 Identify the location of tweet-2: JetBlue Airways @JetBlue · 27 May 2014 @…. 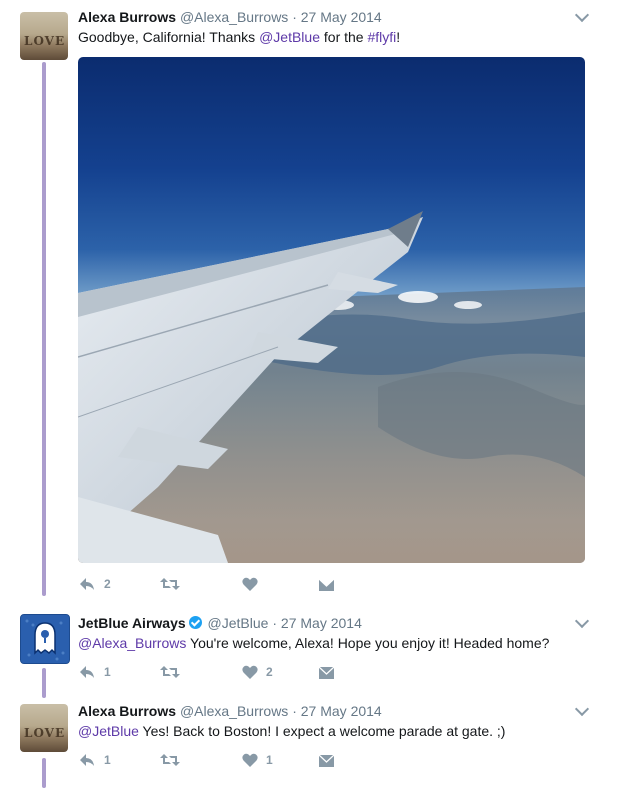
(308, 648).